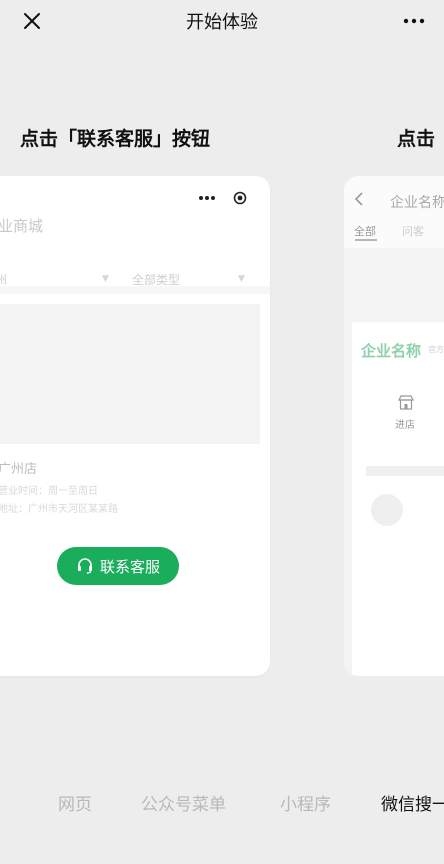 The height and width of the screenshot is (864, 444). Describe the element at coordinates (358, 199) in the screenshot. I see `back-arrow-icon` at that location.